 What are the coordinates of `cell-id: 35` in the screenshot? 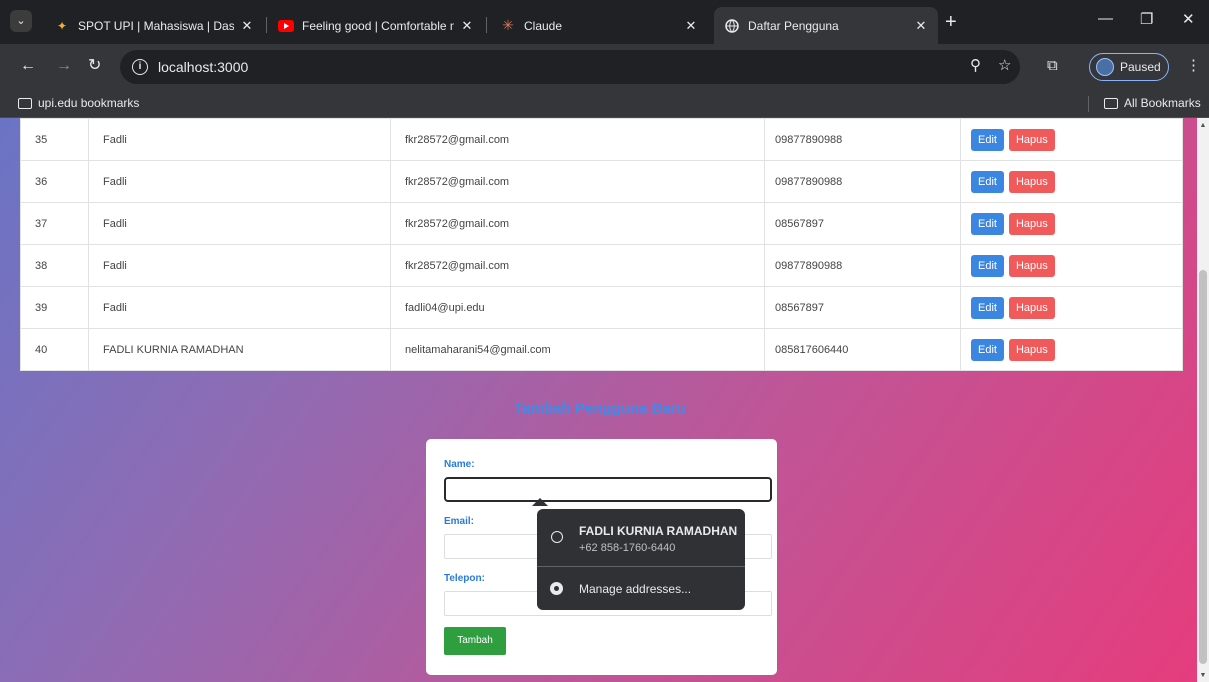 It's located at (54, 139).